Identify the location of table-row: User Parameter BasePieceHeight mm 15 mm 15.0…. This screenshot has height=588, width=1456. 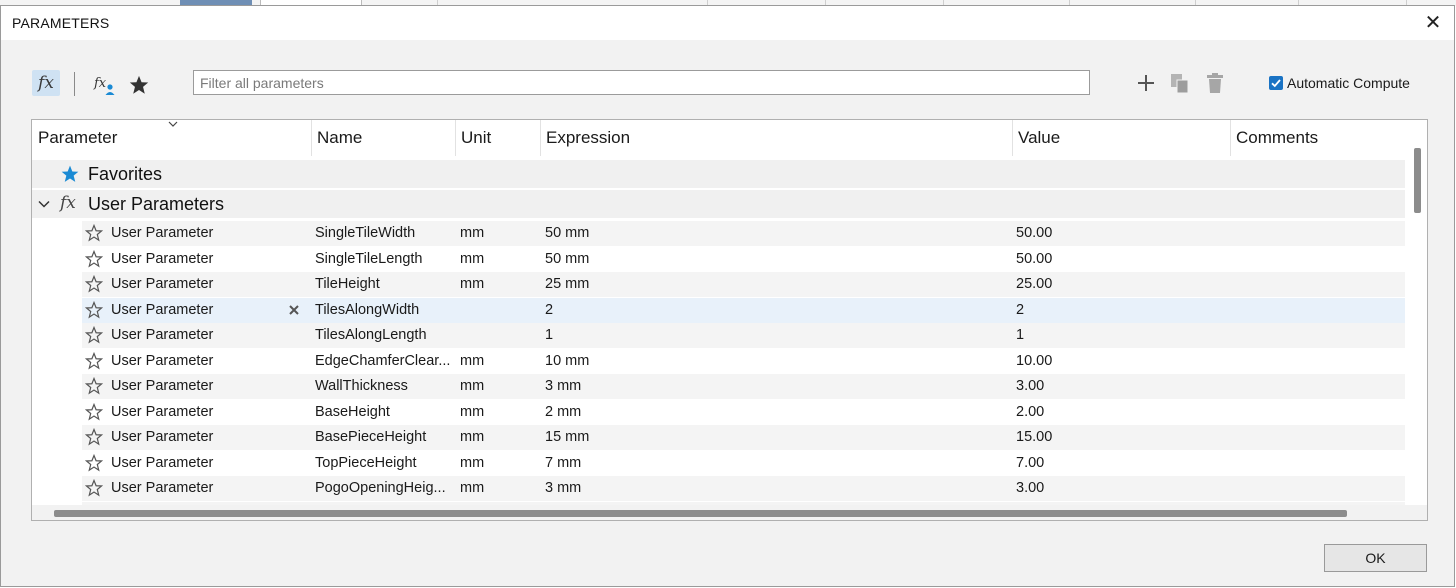
(744, 437).